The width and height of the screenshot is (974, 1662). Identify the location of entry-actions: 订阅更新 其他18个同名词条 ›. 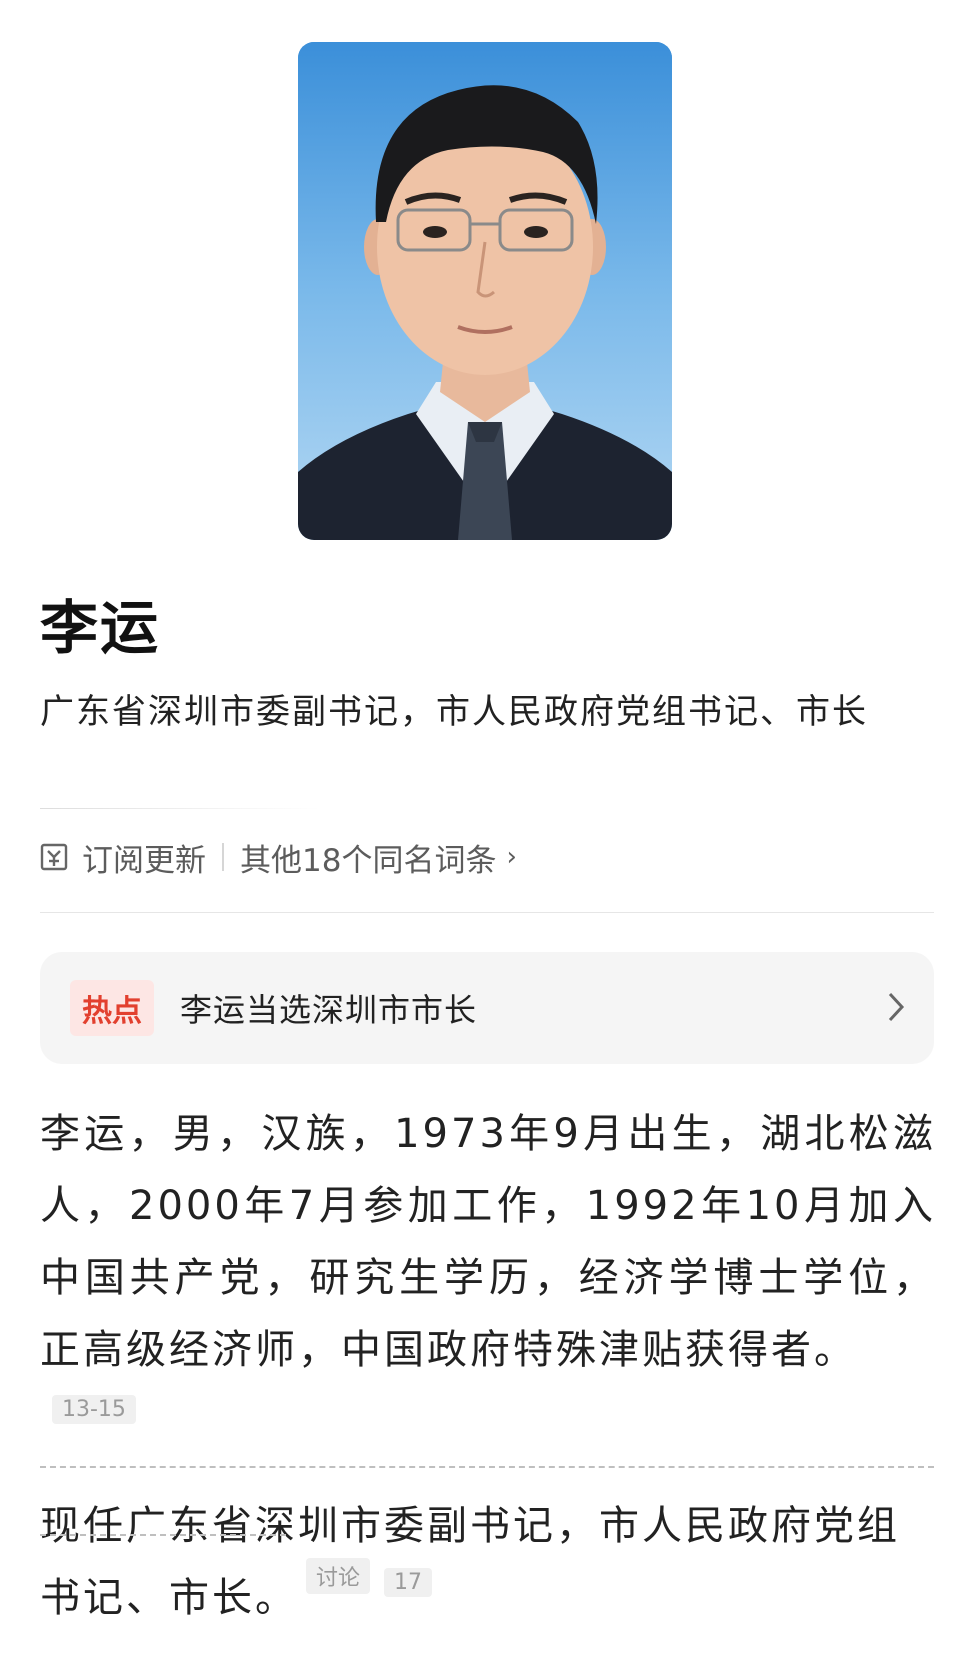
(278, 857).